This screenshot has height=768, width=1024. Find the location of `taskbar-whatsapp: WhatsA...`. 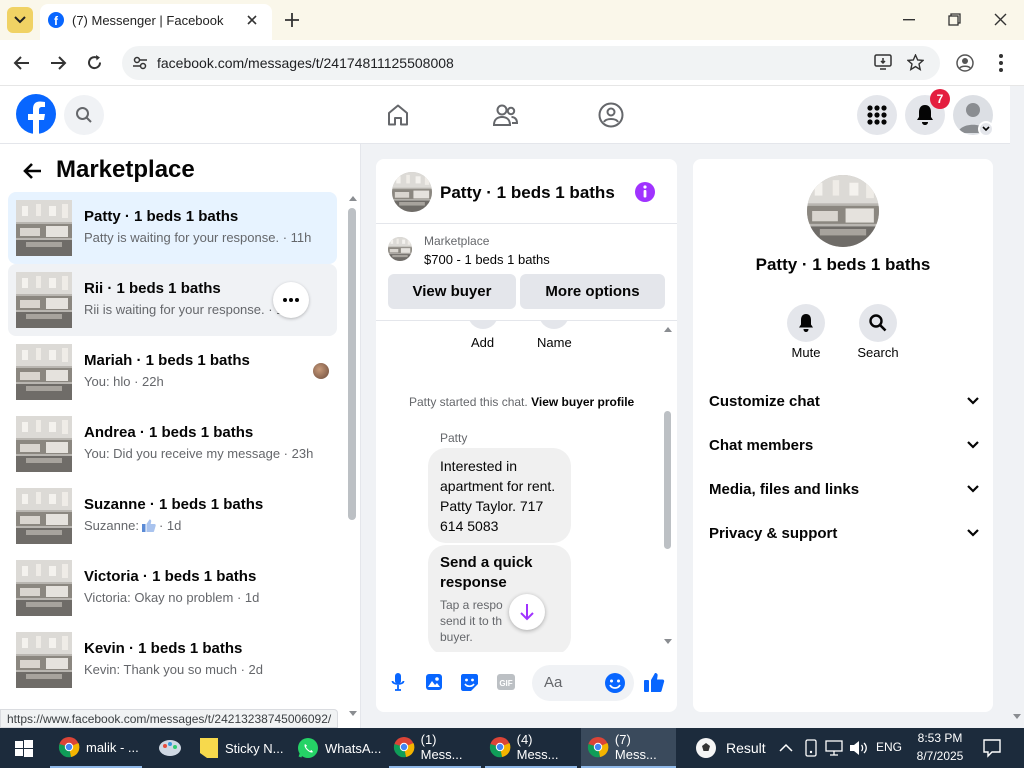

taskbar-whatsapp: WhatsA... is located at coordinates (339, 748).